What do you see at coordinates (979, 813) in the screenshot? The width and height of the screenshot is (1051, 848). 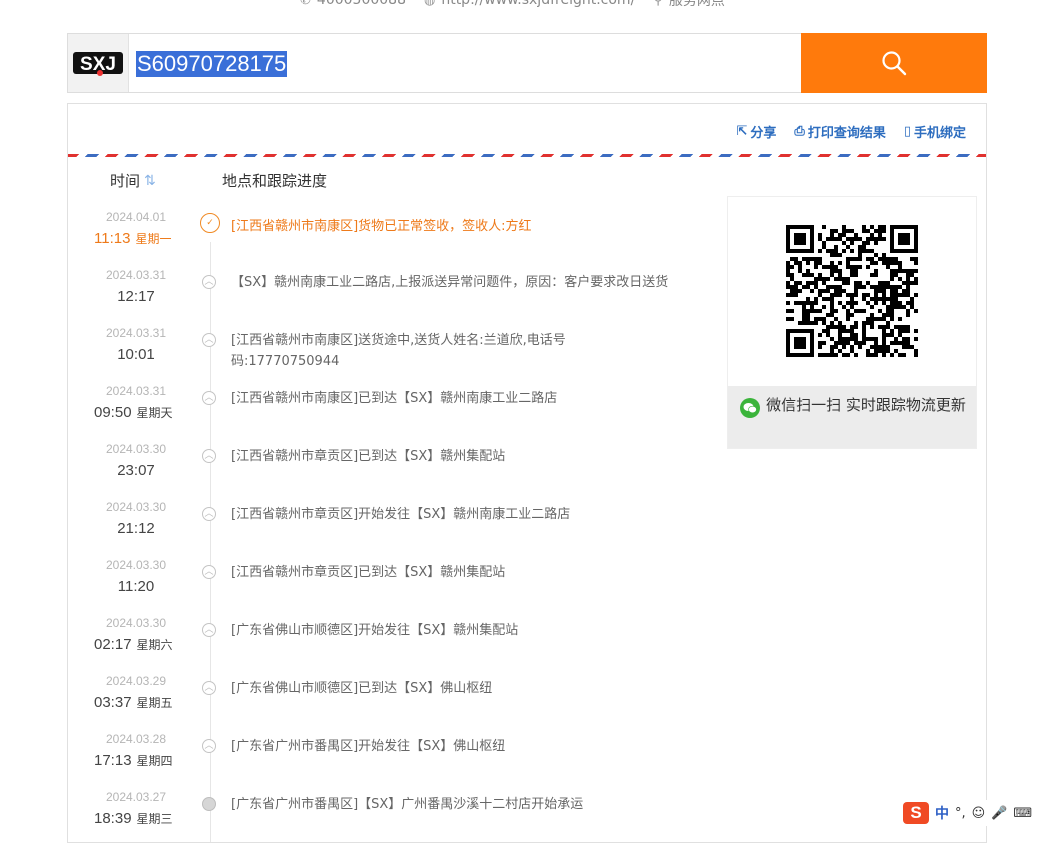 I see `emoji-icon: ☺` at bounding box center [979, 813].